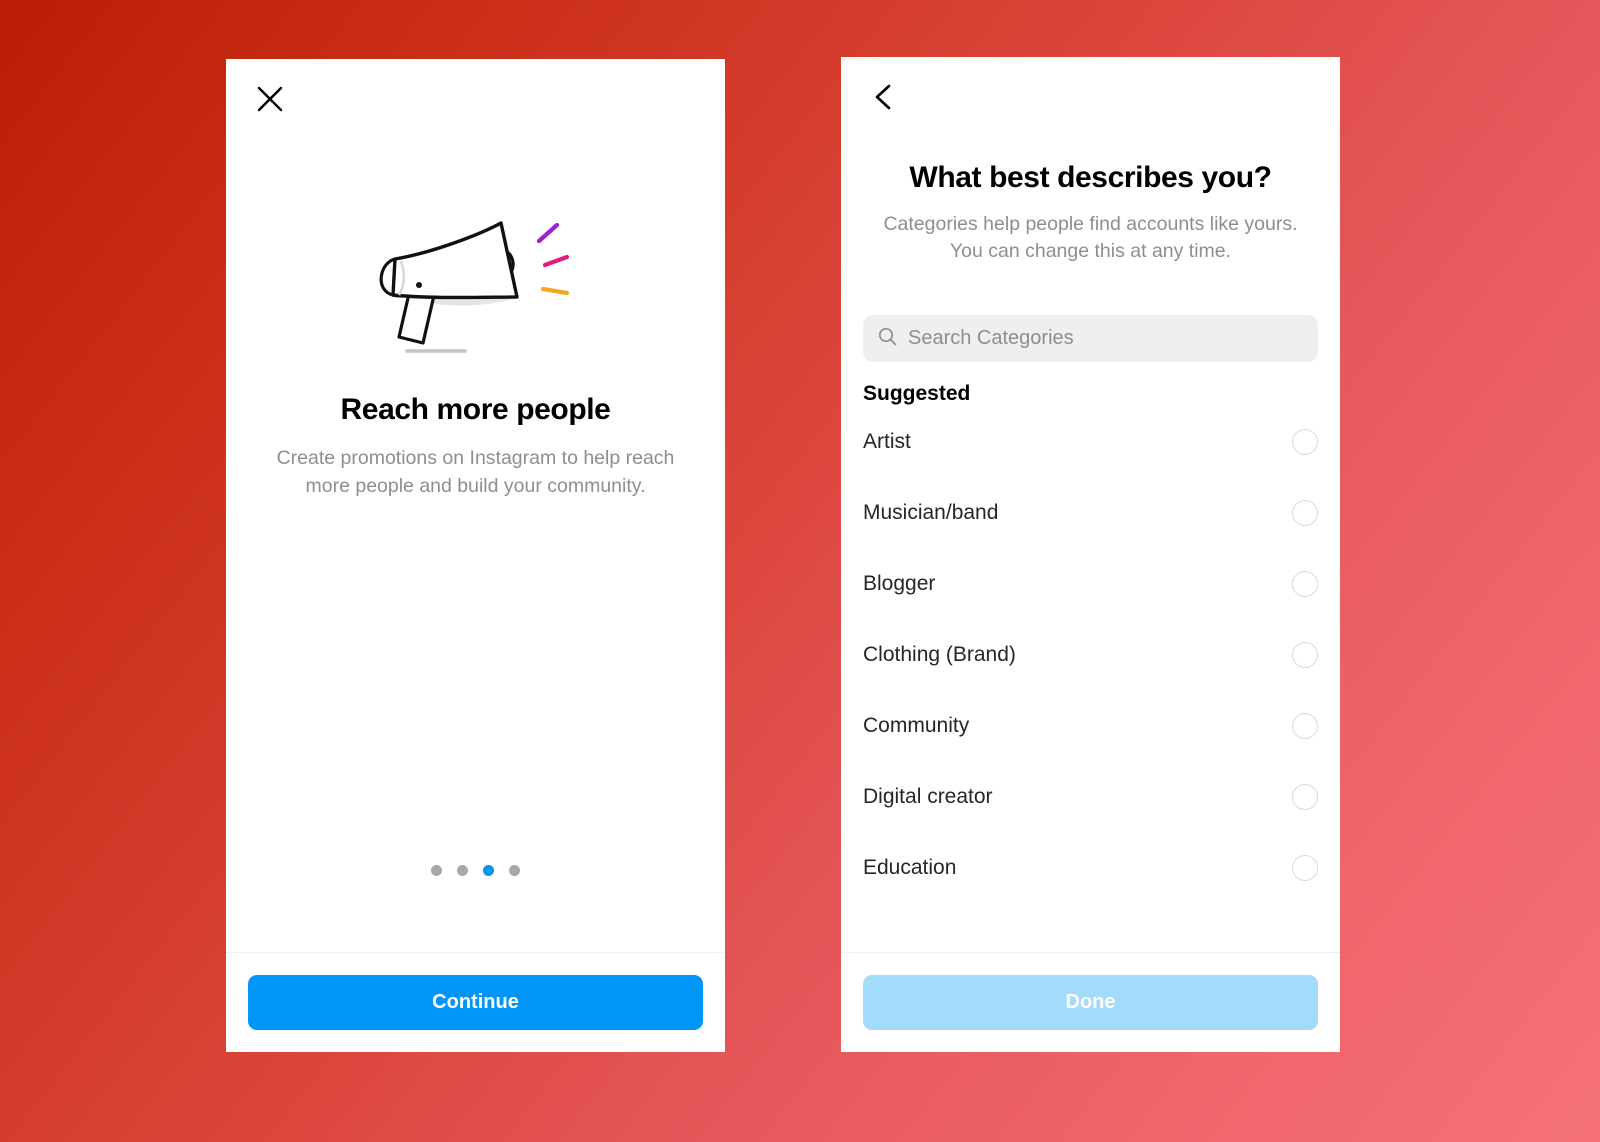 The width and height of the screenshot is (1600, 1142). I want to click on search-input, so click(1105, 338).